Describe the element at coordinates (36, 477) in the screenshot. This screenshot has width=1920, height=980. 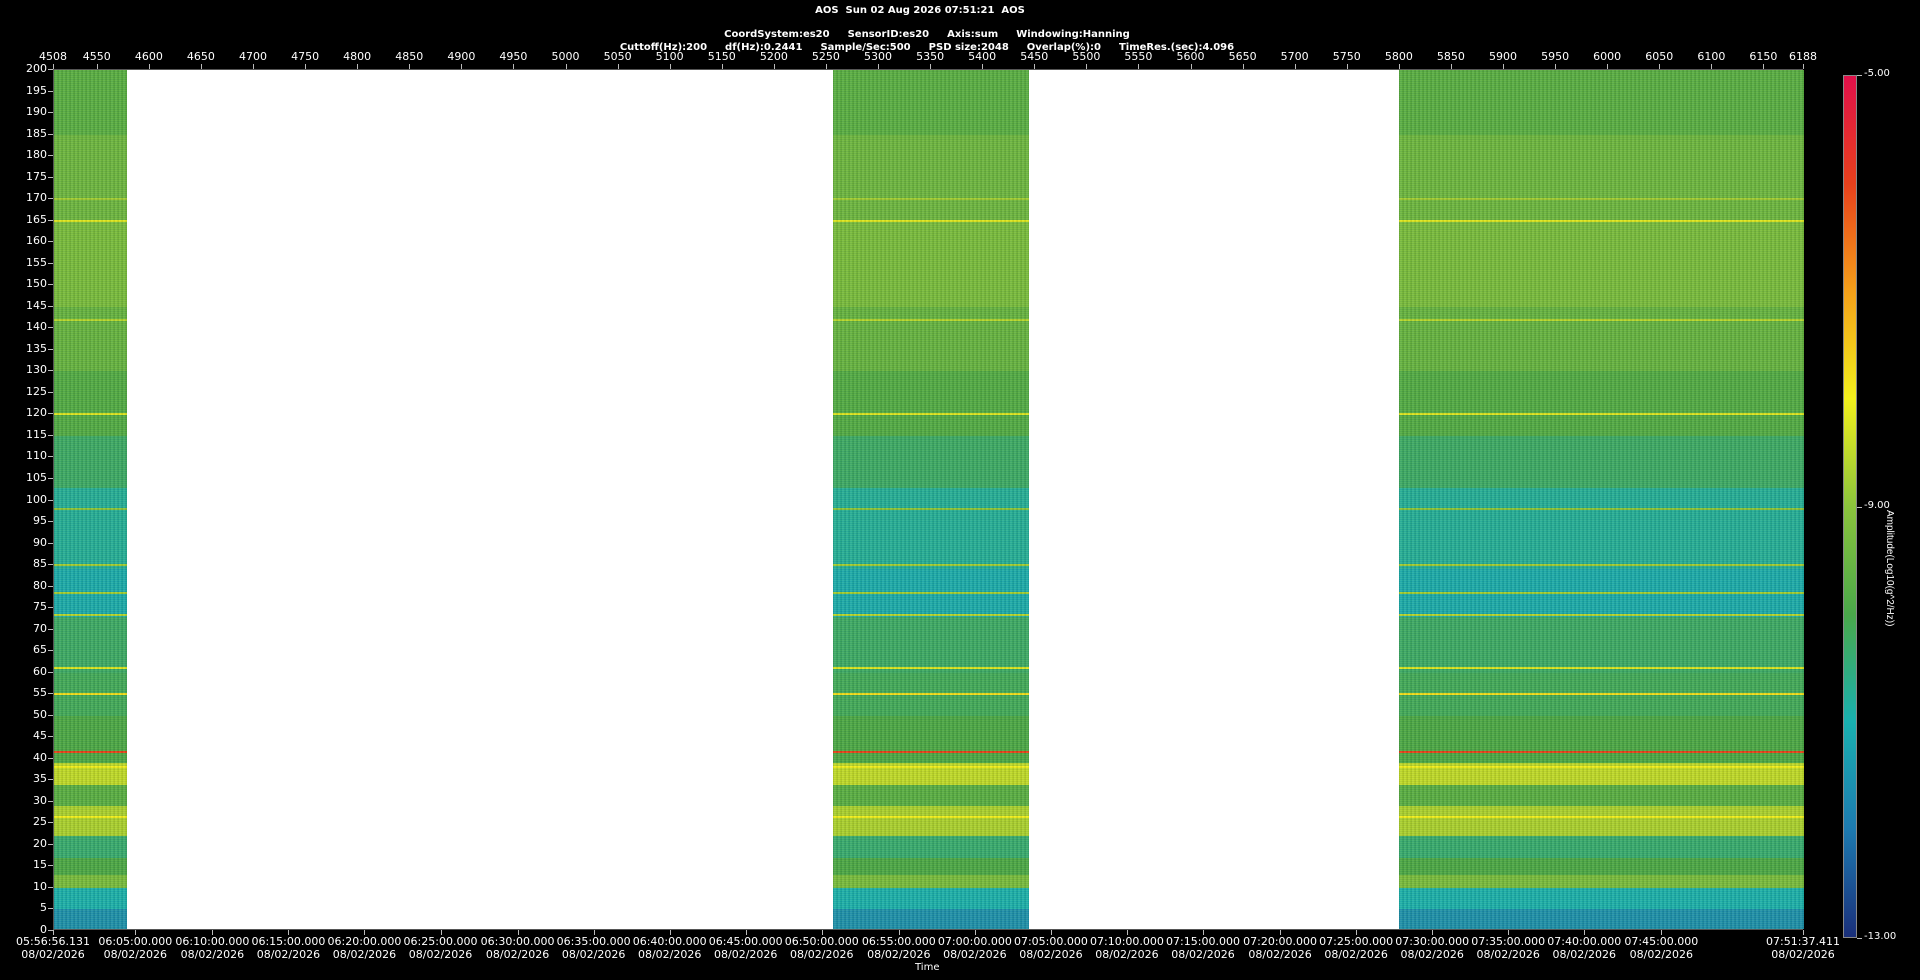
I see `y-tick-label: 105` at that location.